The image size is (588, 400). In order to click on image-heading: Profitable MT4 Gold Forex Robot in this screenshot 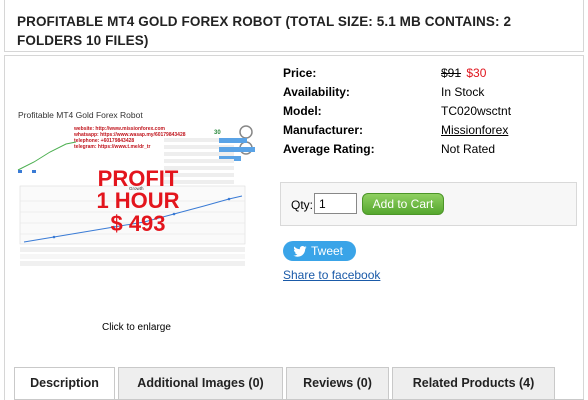, I will do `click(80, 115)`.